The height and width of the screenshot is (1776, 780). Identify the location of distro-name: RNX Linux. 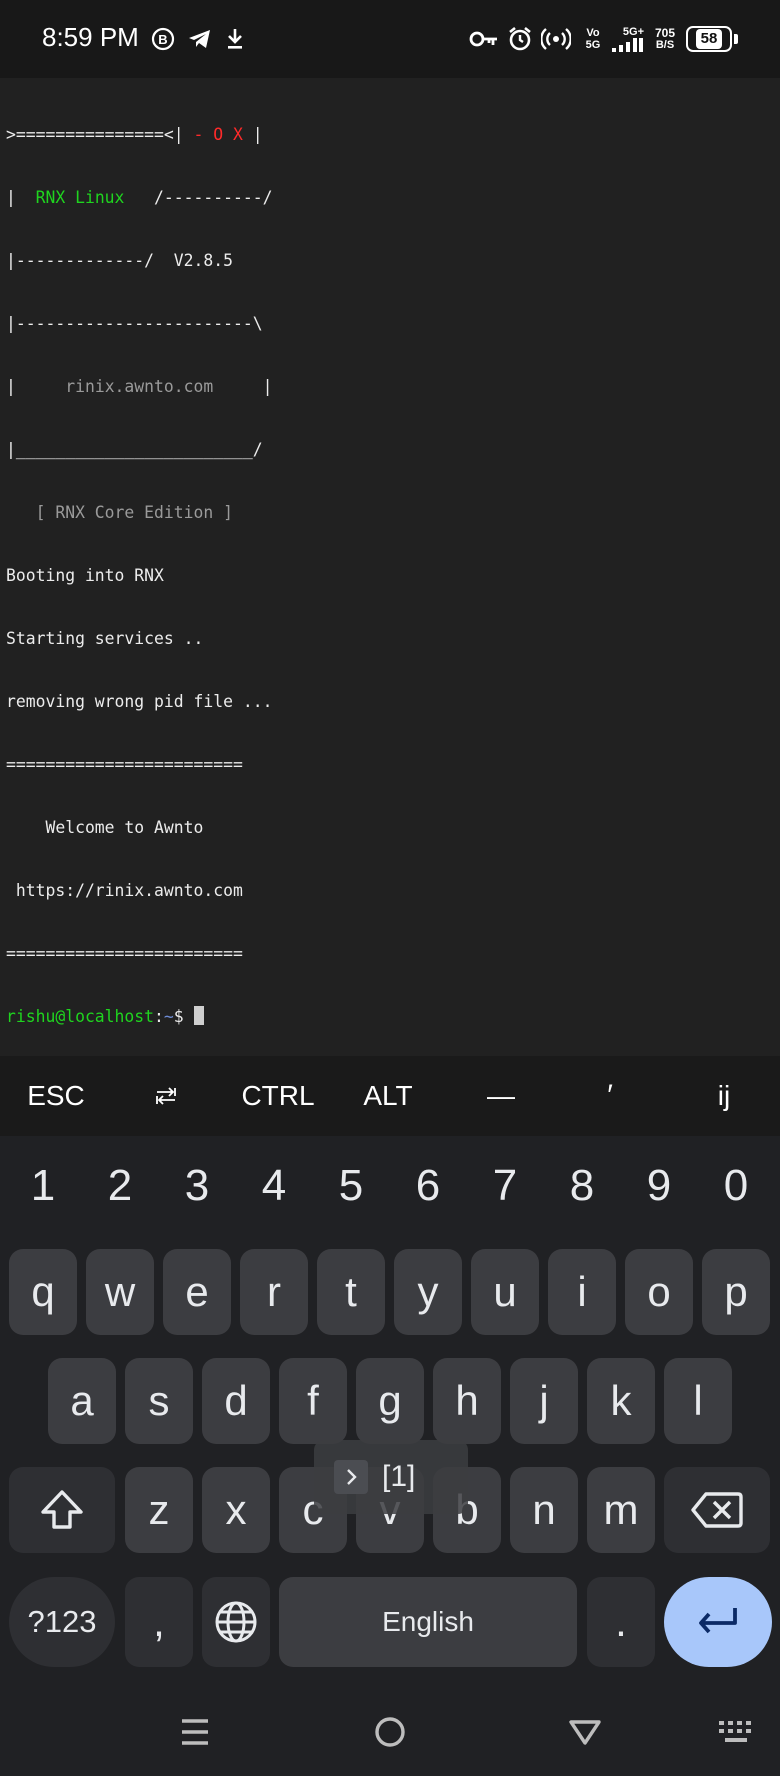
(80, 197).